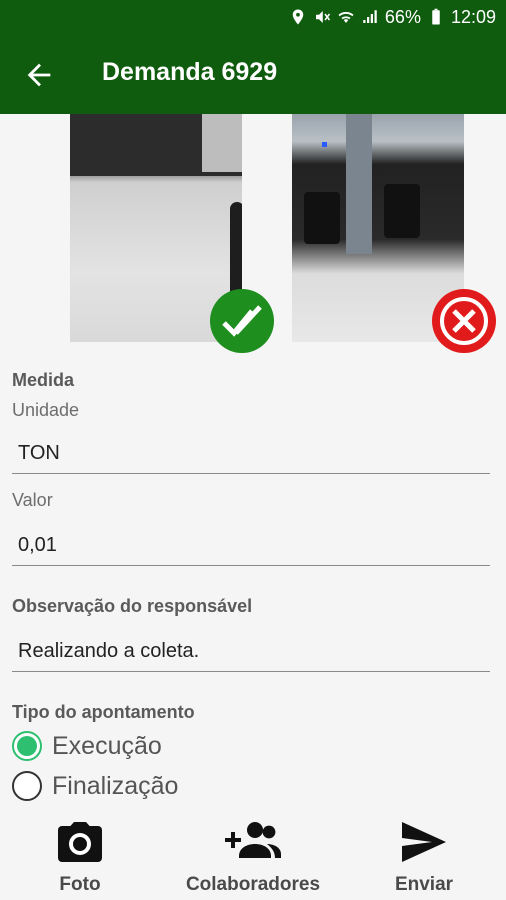 The height and width of the screenshot is (900, 506). I want to click on app-bar: Demanda 6929, so click(253, 74).